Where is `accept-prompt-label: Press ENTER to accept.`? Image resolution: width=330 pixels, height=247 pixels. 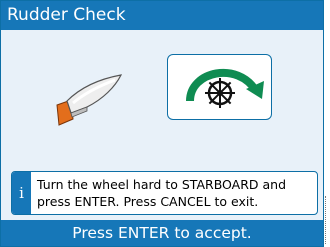 accept-prompt-label: Press ENTER to accept. is located at coordinates (162, 233).